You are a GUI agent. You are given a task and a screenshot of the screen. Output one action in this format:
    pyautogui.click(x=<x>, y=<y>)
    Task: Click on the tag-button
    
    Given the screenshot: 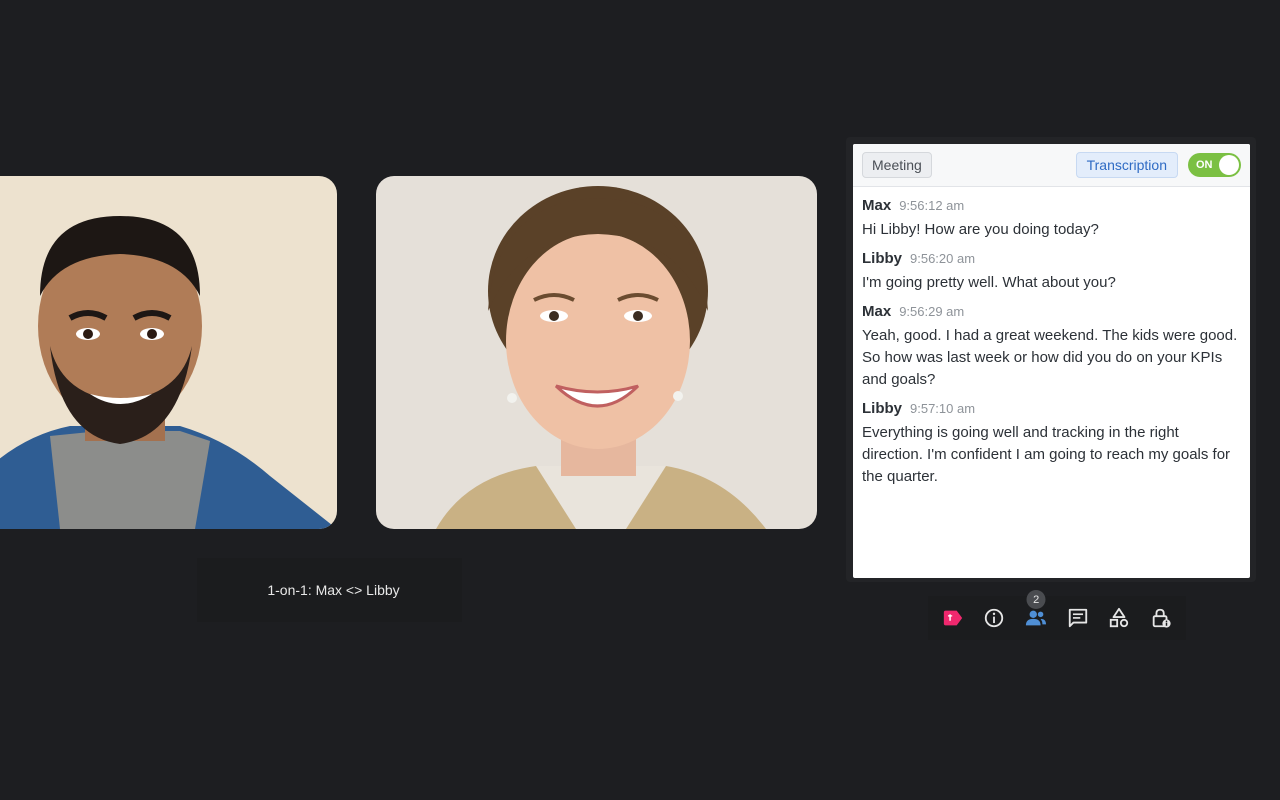 What is the action you would take?
    pyautogui.click(x=953, y=618)
    